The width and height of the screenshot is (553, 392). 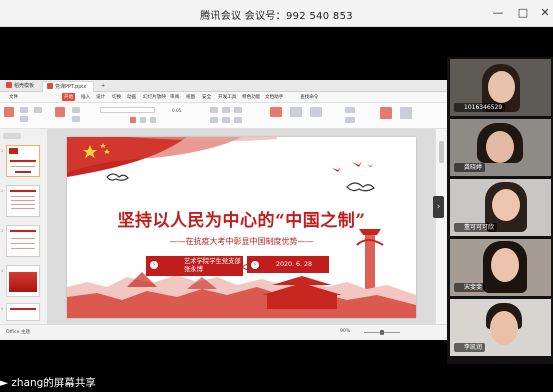 What do you see at coordinates (193, 269) in the screenshot?
I see `presenter-name: 张永博` at bounding box center [193, 269].